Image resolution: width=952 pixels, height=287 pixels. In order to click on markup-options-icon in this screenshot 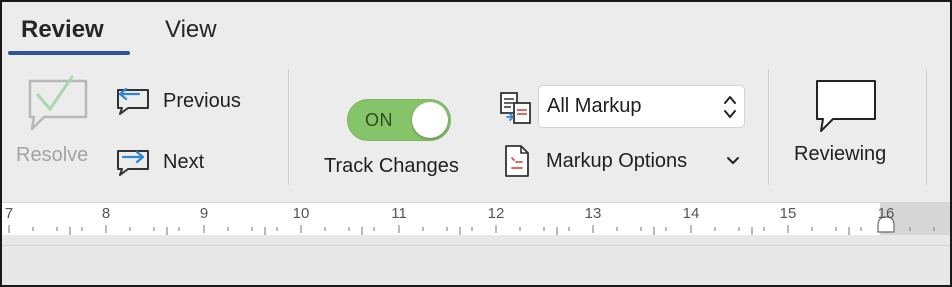, I will do `click(517, 161)`.